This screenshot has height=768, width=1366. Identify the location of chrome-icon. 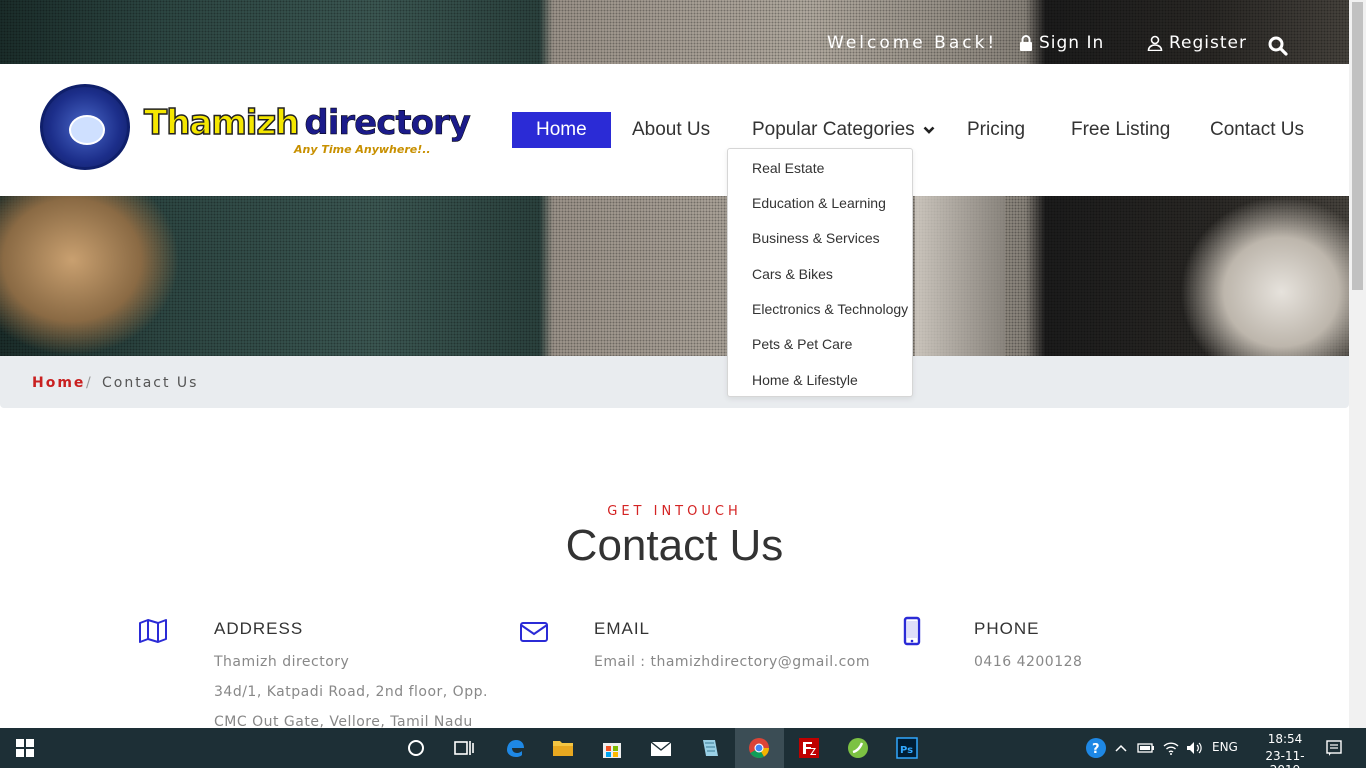
(759, 748).